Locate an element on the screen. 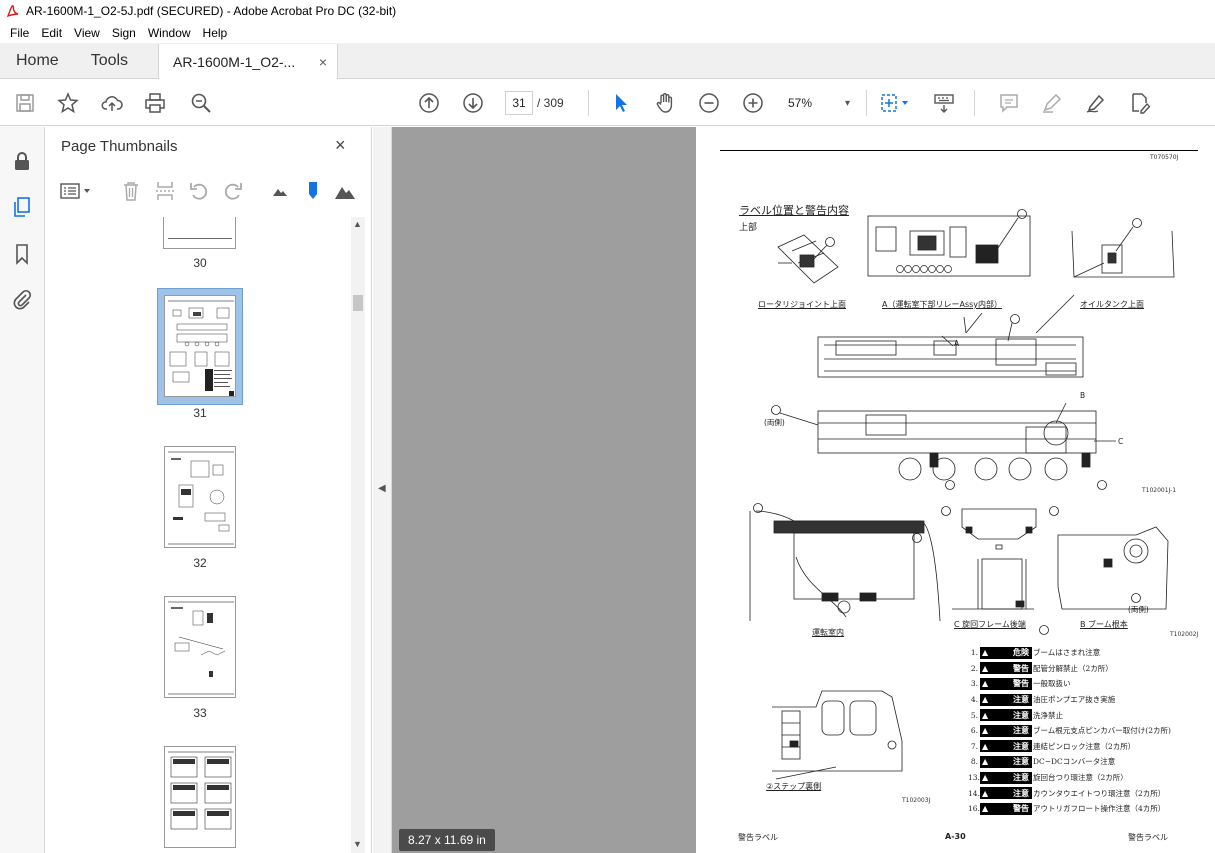 This screenshot has width=1215, height=853. footer-page-number: A-30 is located at coordinates (955, 836).